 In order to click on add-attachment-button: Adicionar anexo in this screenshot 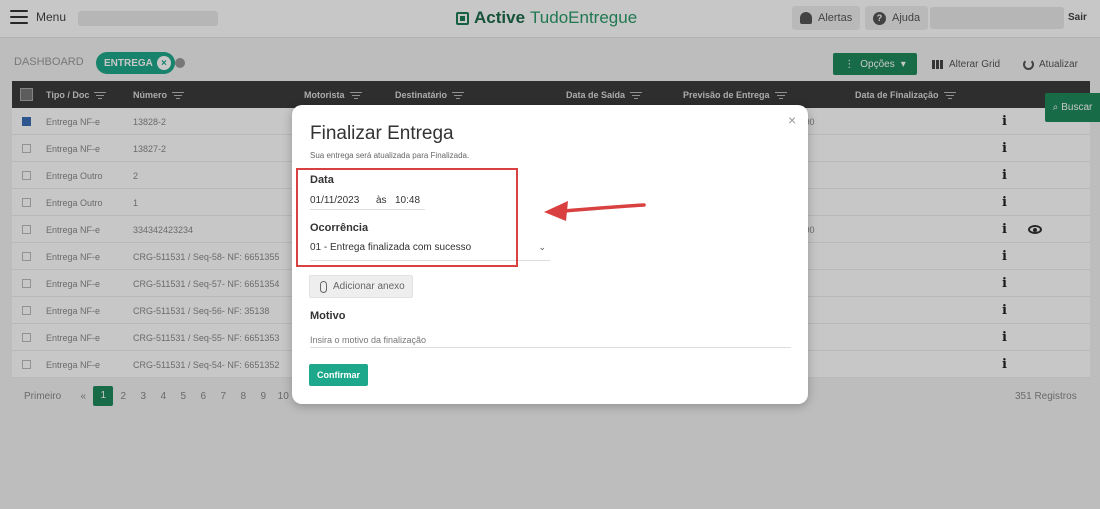, I will do `click(361, 286)`.